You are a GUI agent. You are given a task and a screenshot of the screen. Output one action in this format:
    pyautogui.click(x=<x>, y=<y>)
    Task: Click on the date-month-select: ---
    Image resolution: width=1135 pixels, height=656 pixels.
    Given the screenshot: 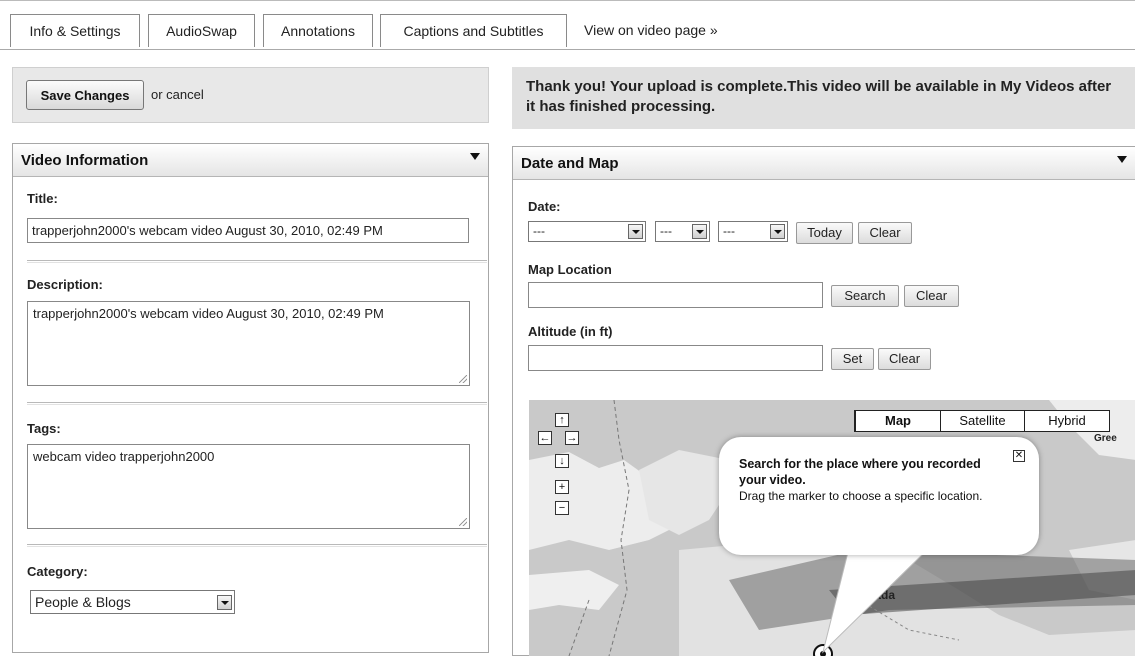 What is the action you would take?
    pyautogui.click(x=587, y=231)
    